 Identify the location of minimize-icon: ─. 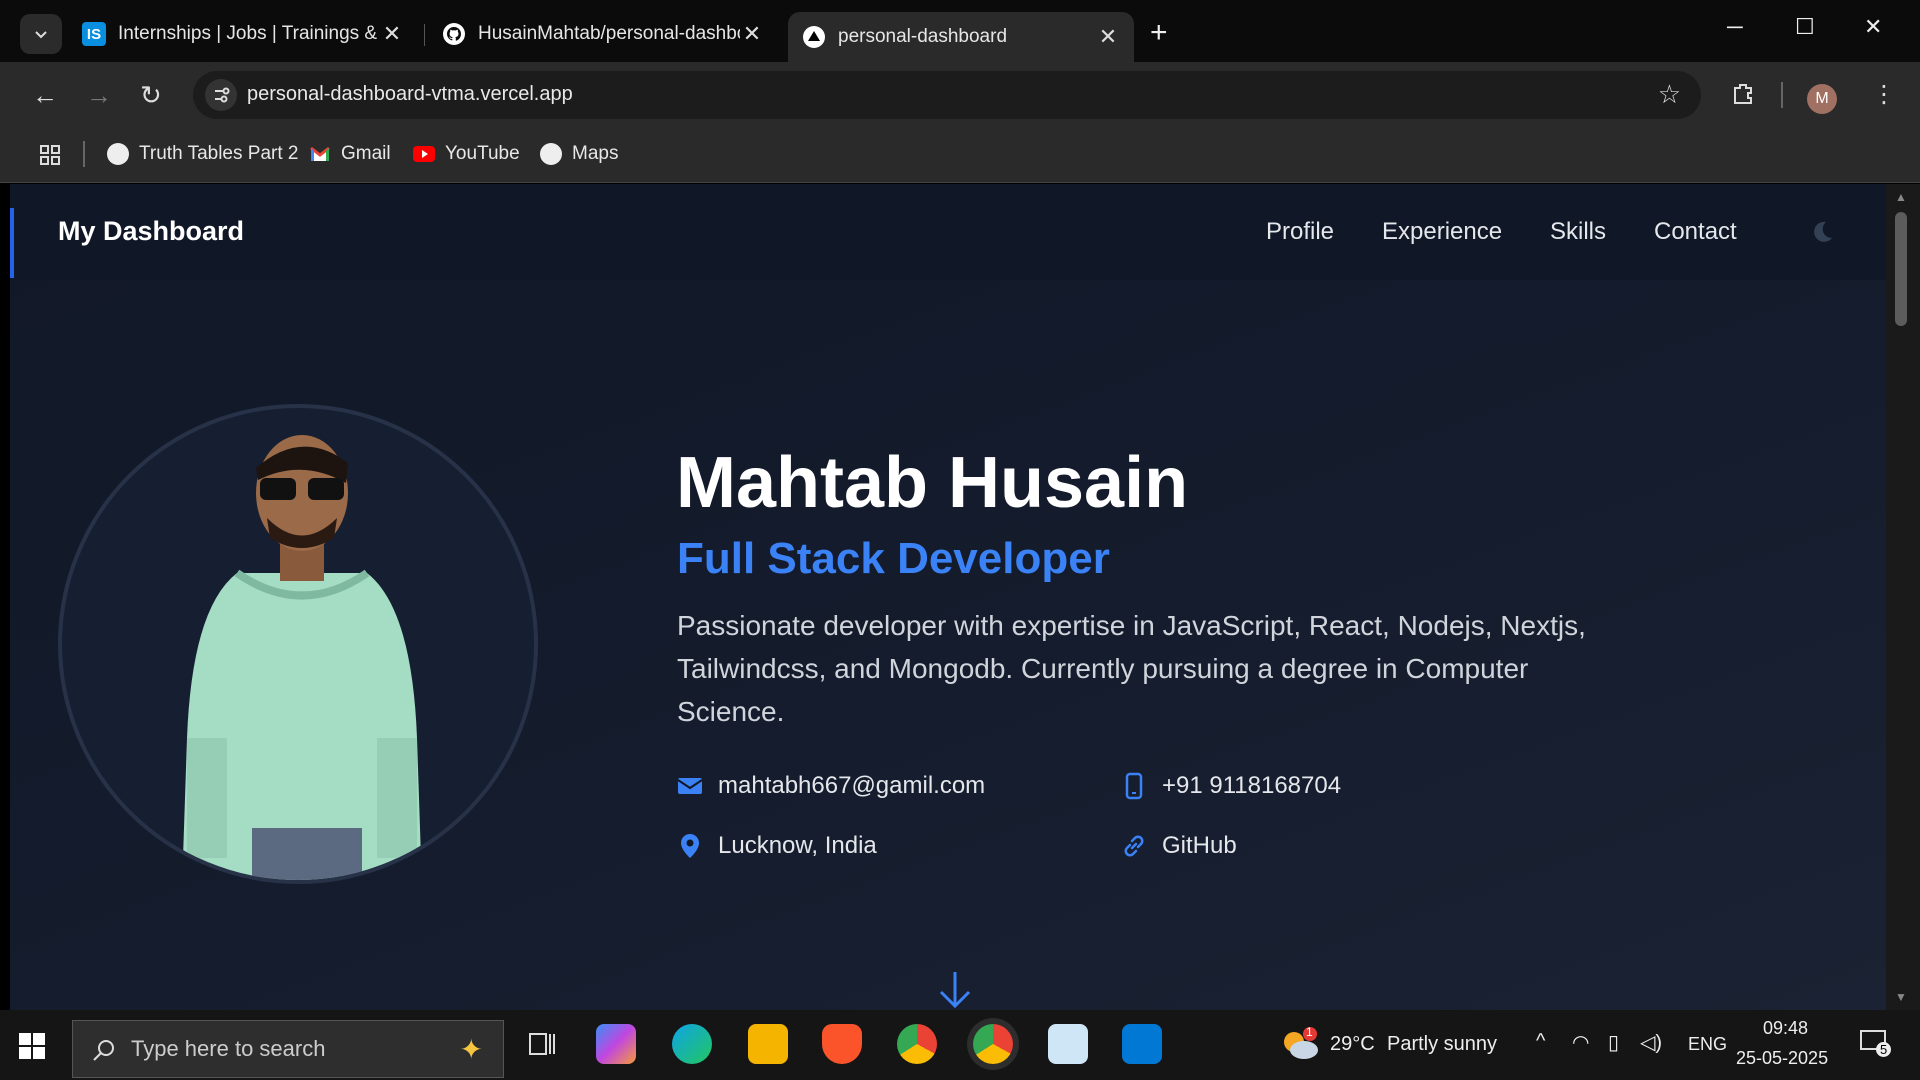
(1735, 27).